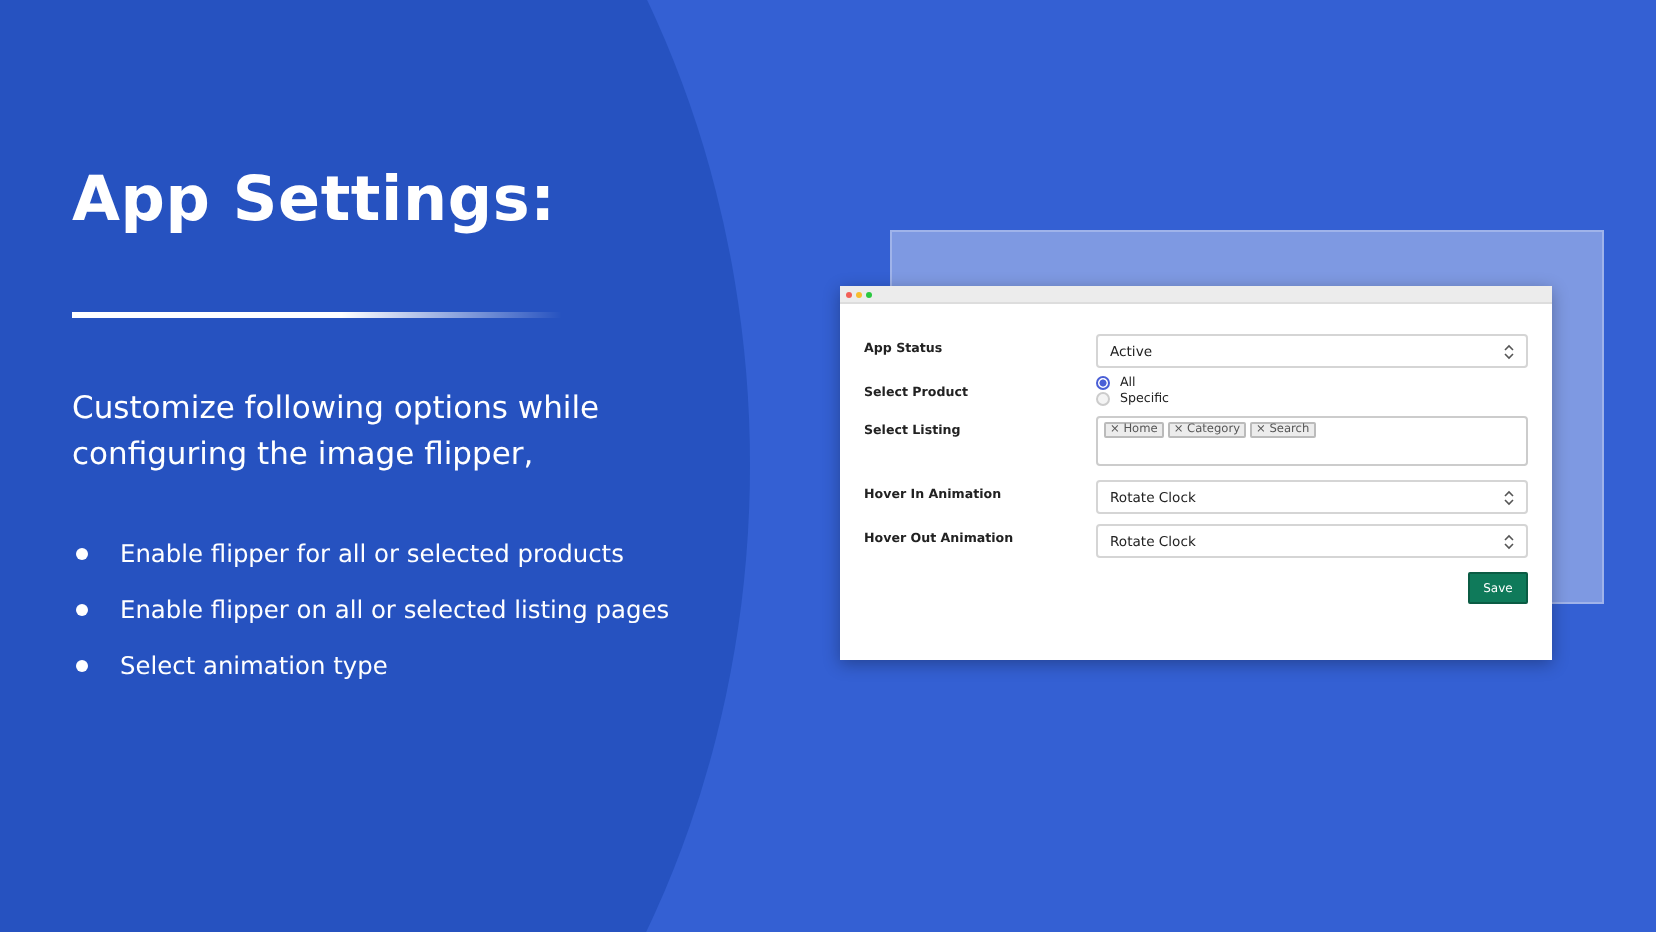 This screenshot has width=1656, height=932. I want to click on close-dot-icon, so click(849, 294).